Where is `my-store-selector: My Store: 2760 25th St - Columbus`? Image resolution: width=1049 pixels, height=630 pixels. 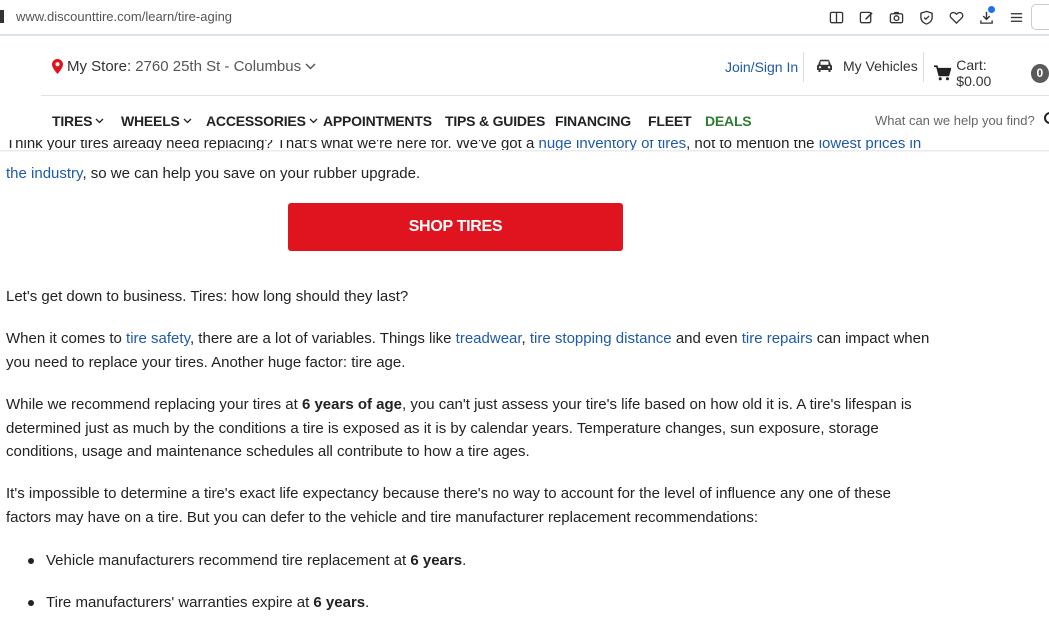
my-store-selector: My Store: 2760 25th St - Columbus is located at coordinates (184, 66).